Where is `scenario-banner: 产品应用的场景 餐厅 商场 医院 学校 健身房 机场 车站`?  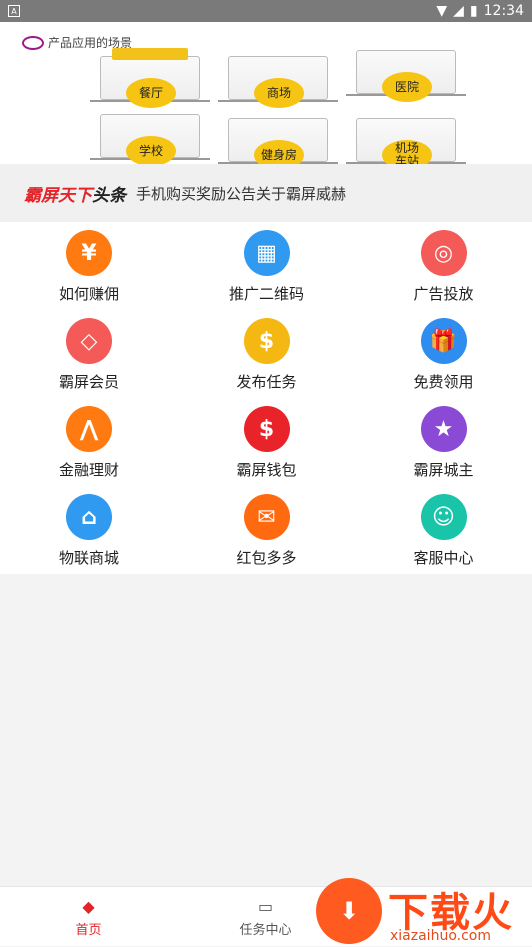 scenario-banner: 产品应用的场景 餐厅 商场 医院 学校 健身房 机场 车站 is located at coordinates (266, 93).